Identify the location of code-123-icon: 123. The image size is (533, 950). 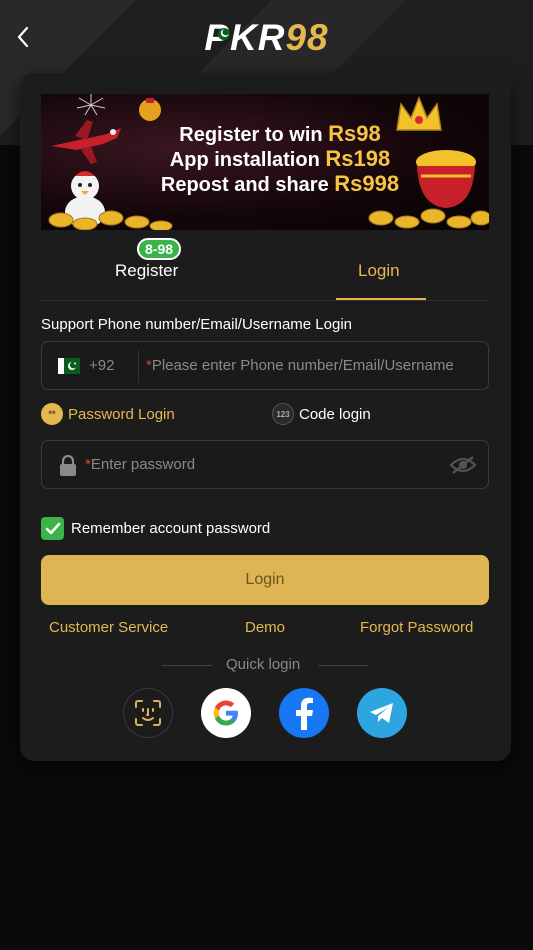
(283, 414).